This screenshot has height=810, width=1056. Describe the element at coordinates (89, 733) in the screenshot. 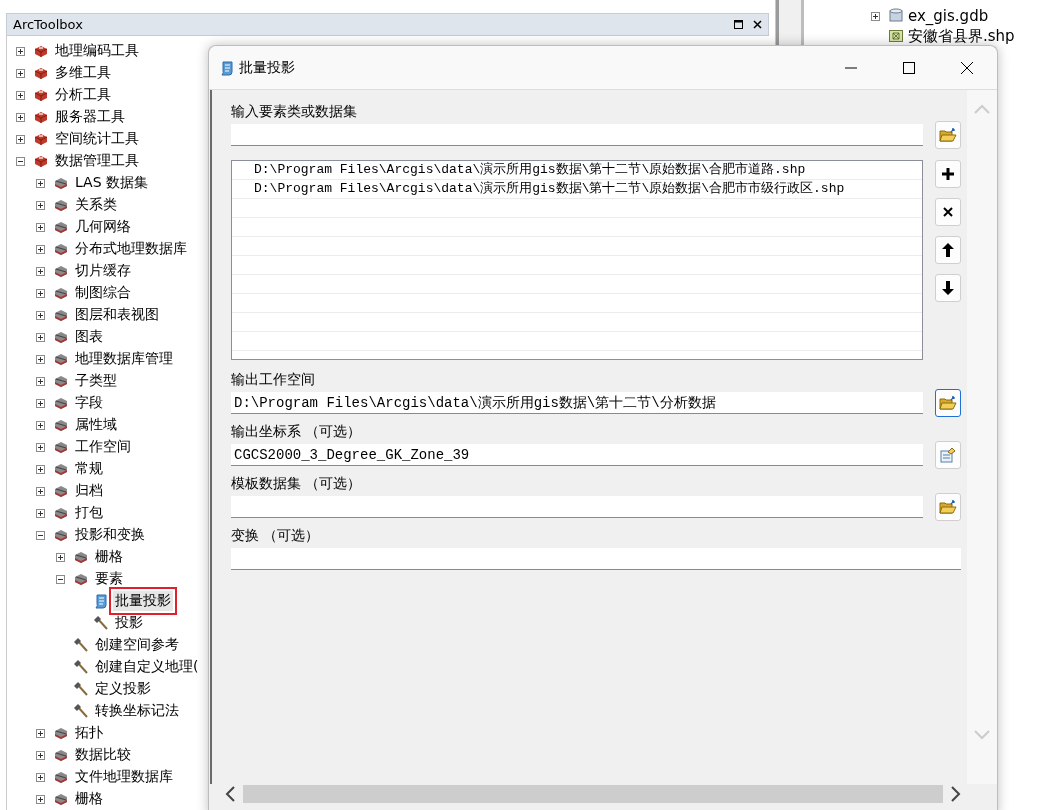

I see `tree-item: 拓扑` at that location.